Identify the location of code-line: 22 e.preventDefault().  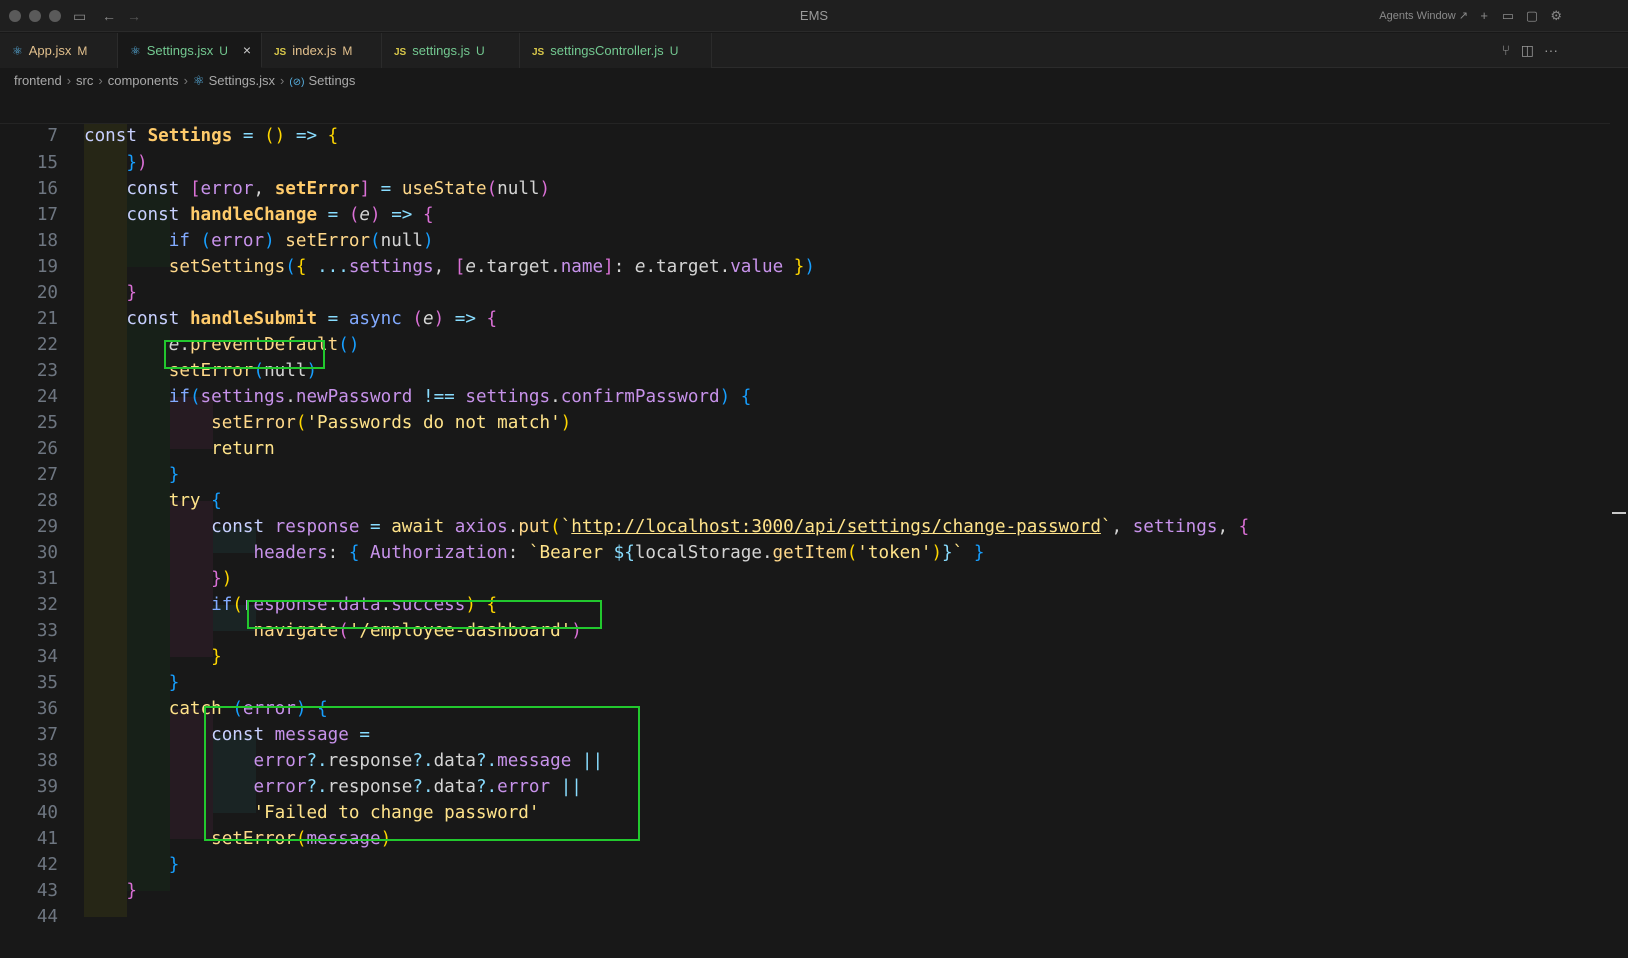
(198, 345).